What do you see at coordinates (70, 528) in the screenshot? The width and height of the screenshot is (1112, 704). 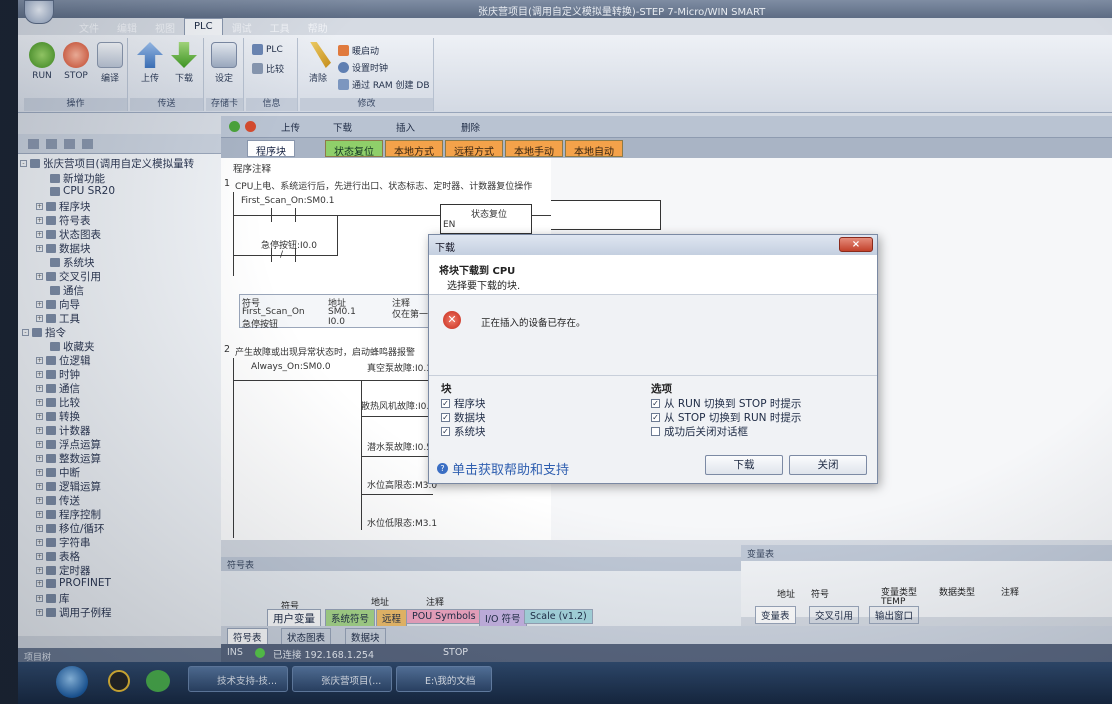 I see `tree-item-shift-rotate: + 移位/循环` at bounding box center [70, 528].